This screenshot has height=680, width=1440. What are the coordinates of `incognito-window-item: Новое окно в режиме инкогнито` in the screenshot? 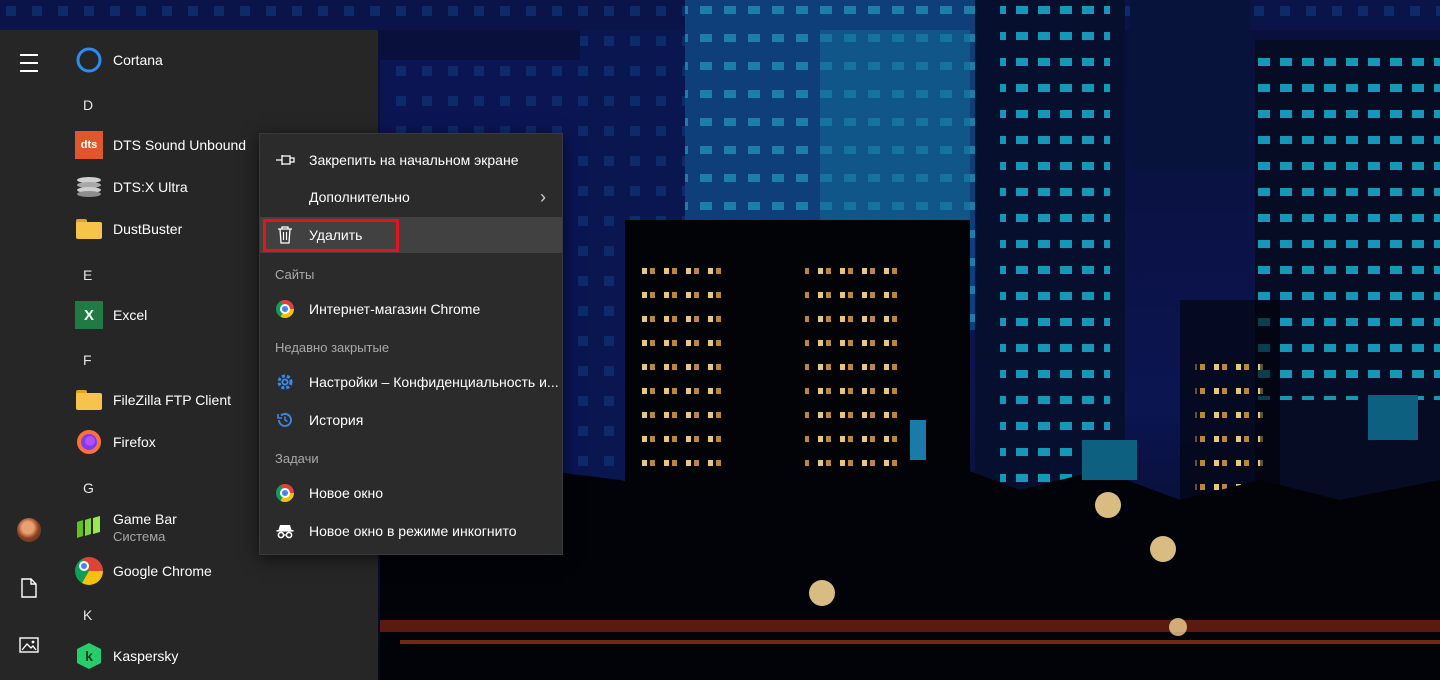 It's located at (411, 531).